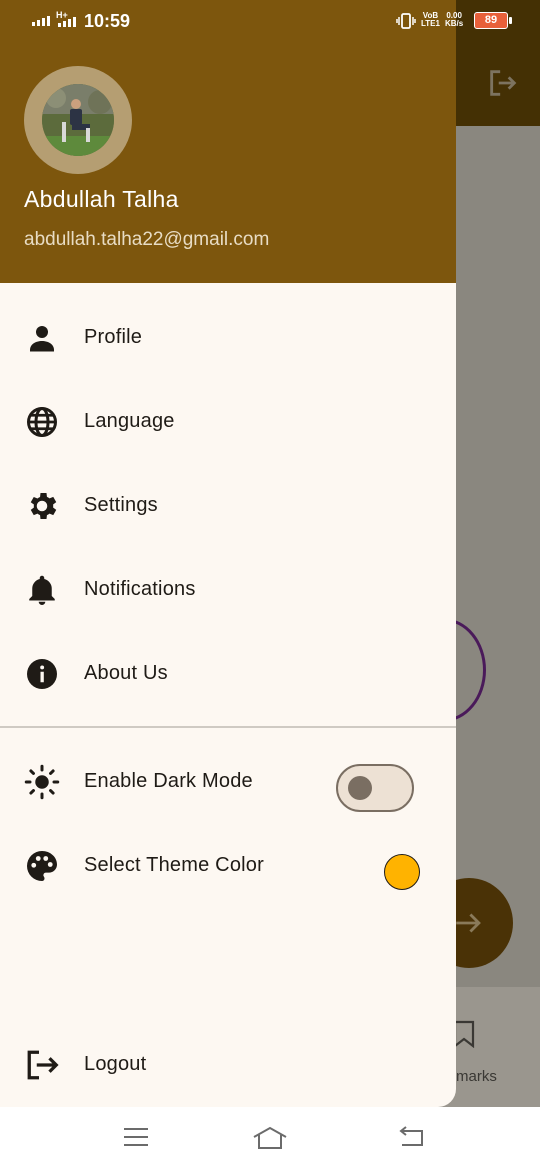 This screenshot has width=540, height=1170. Describe the element at coordinates (41, 20) in the screenshot. I see `signal-strength-icon` at that location.